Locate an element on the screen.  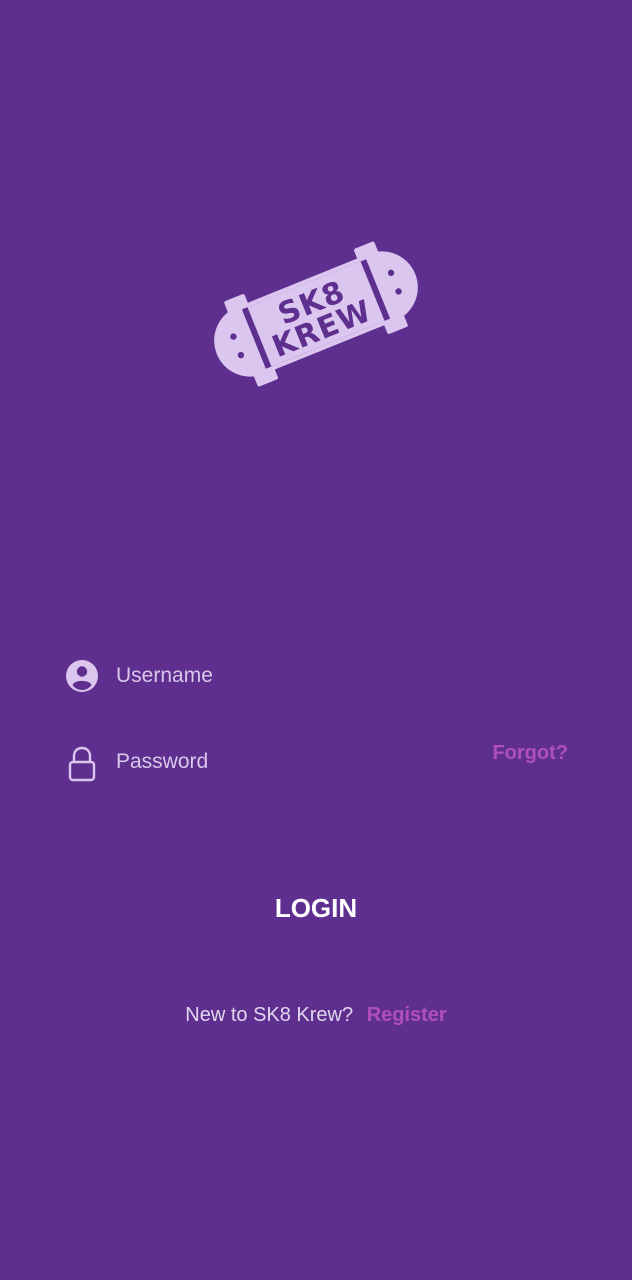
app-logo: SK8 KREW is located at coordinates (316, 314).